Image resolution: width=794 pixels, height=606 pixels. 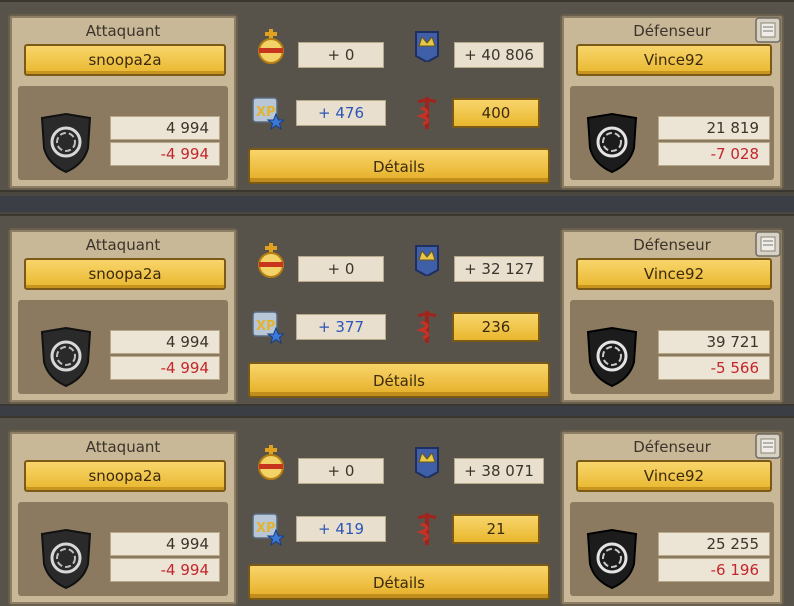 What do you see at coordinates (341, 327) in the screenshot?
I see `xp-gain: + 377` at bounding box center [341, 327].